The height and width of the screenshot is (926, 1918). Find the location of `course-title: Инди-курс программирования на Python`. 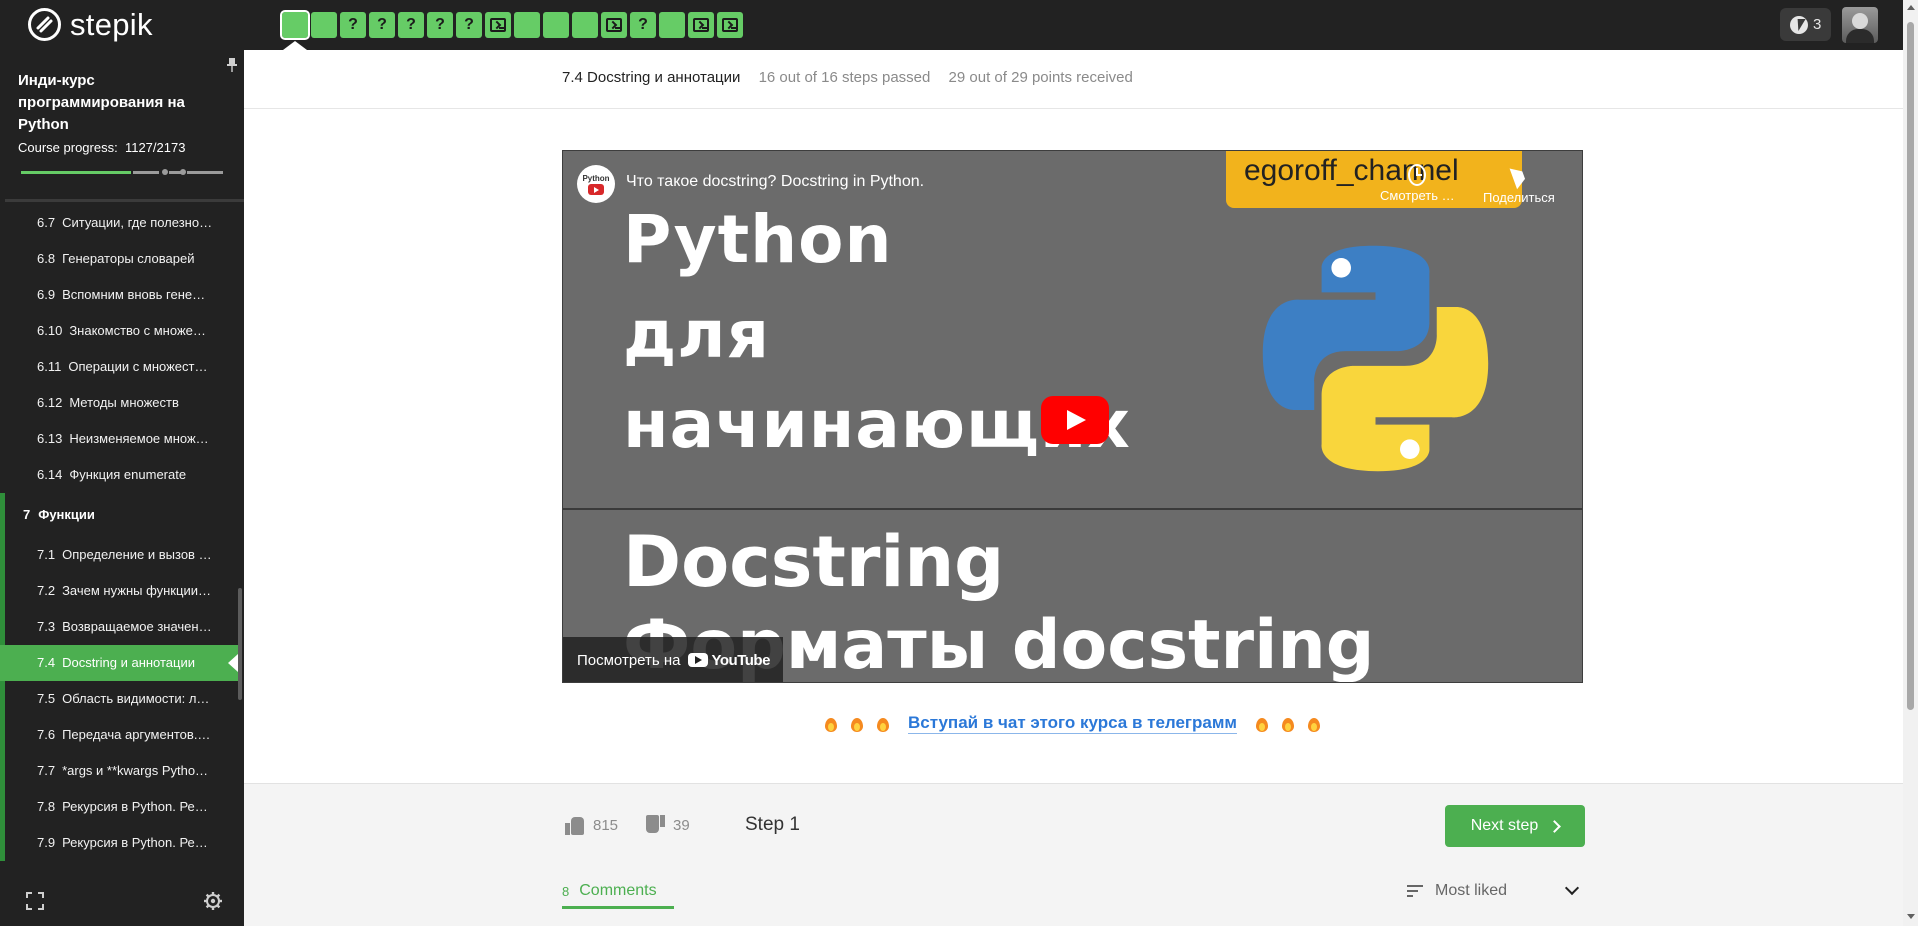

course-title: Инди-курс программирования на Python is located at coordinates (118, 103).